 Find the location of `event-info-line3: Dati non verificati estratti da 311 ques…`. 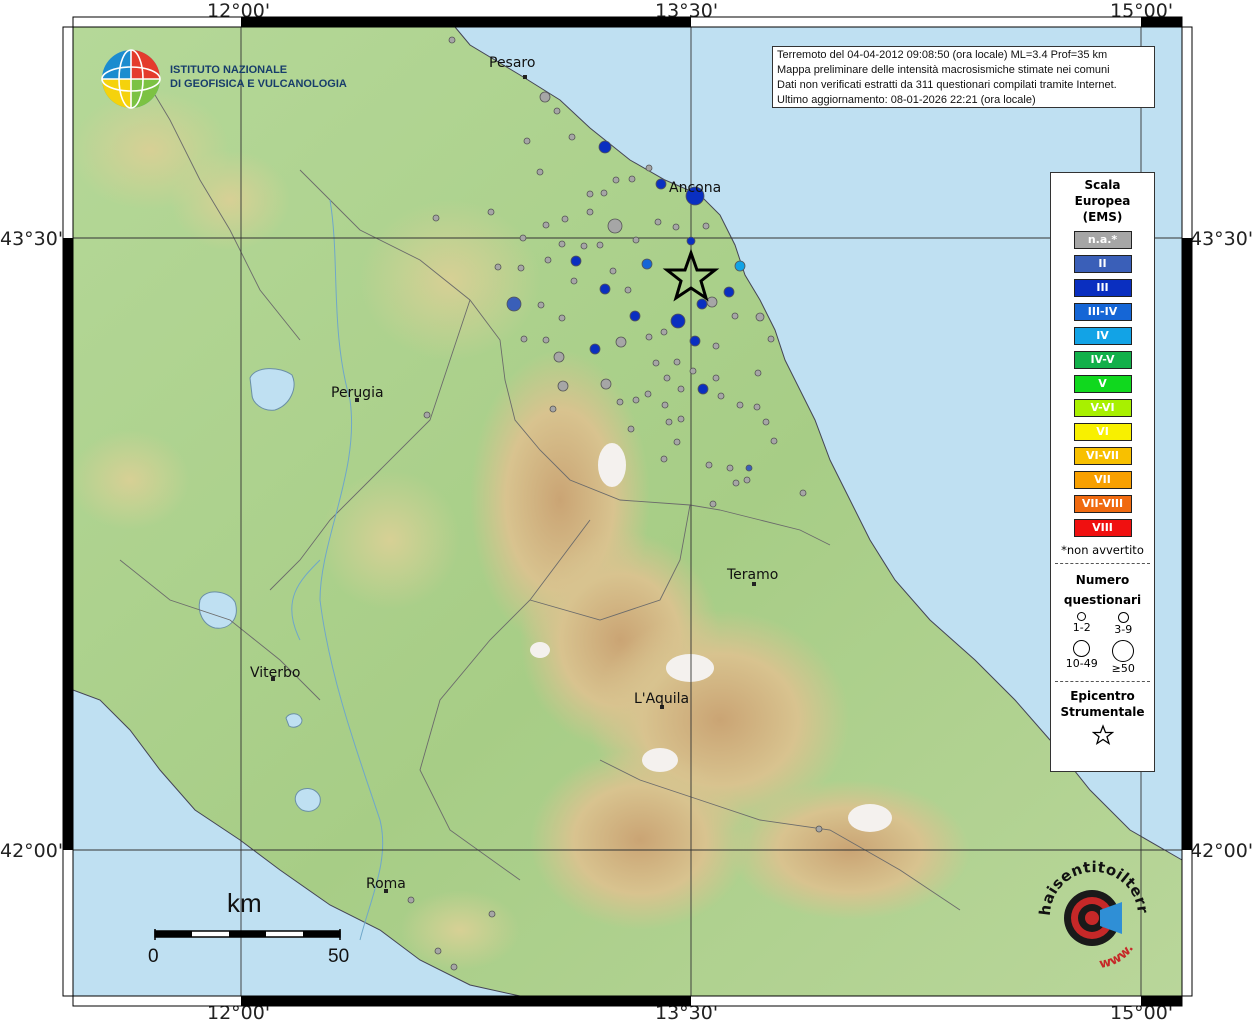

event-info-line3: Dati non verificati estratti da 311 ques… is located at coordinates (947, 85).